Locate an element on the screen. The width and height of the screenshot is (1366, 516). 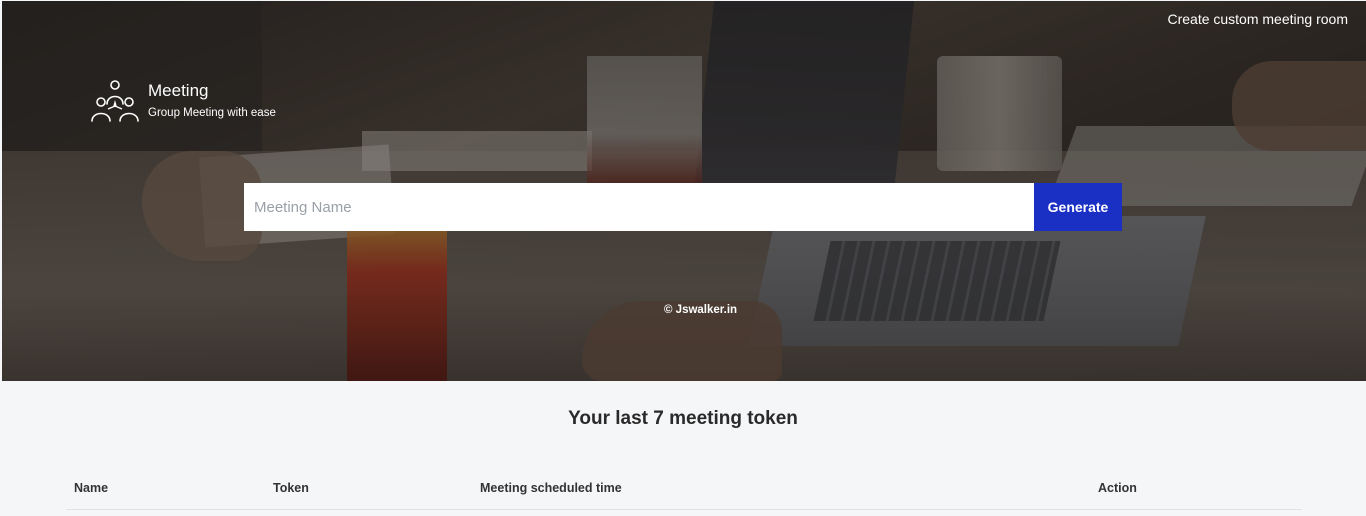
photo-credit: © Jswalker.in is located at coordinates (701, 310).